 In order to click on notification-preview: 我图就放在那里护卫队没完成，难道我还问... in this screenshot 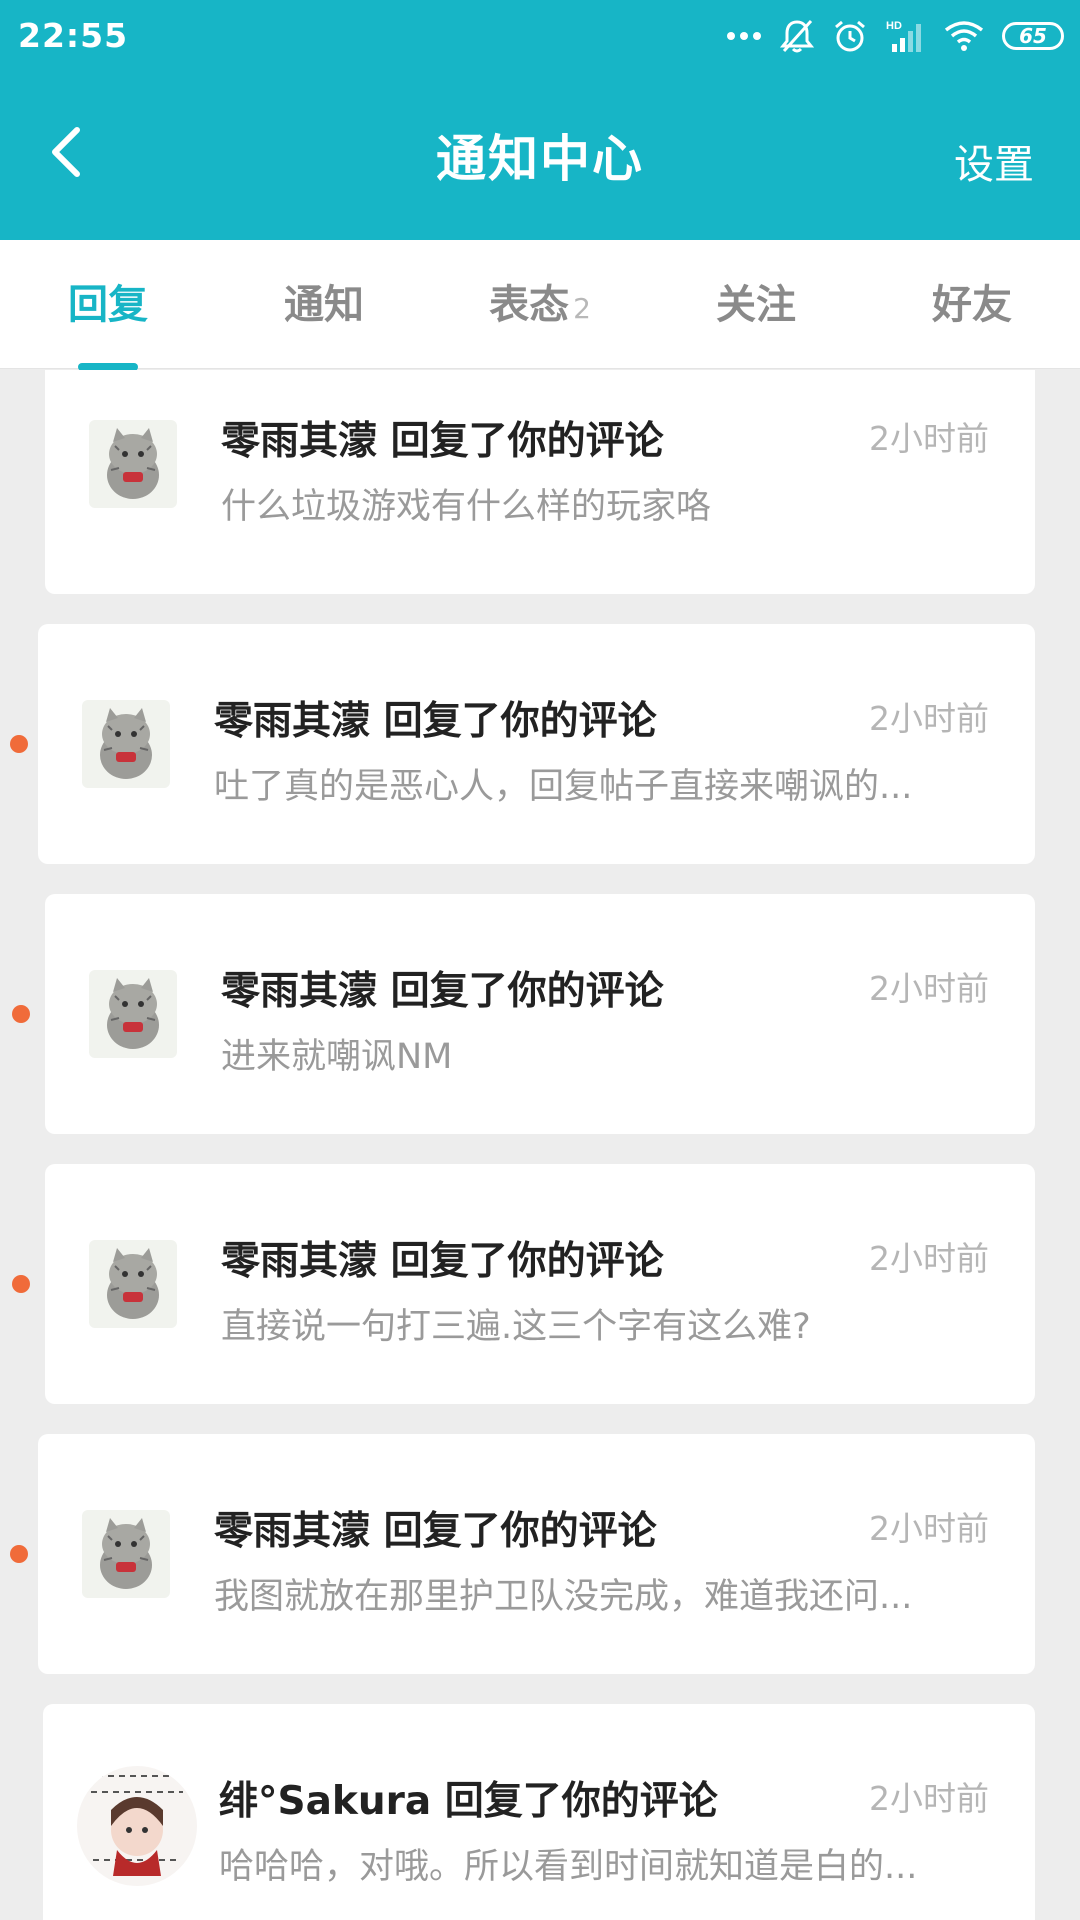, I will do `click(563, 1597)`.